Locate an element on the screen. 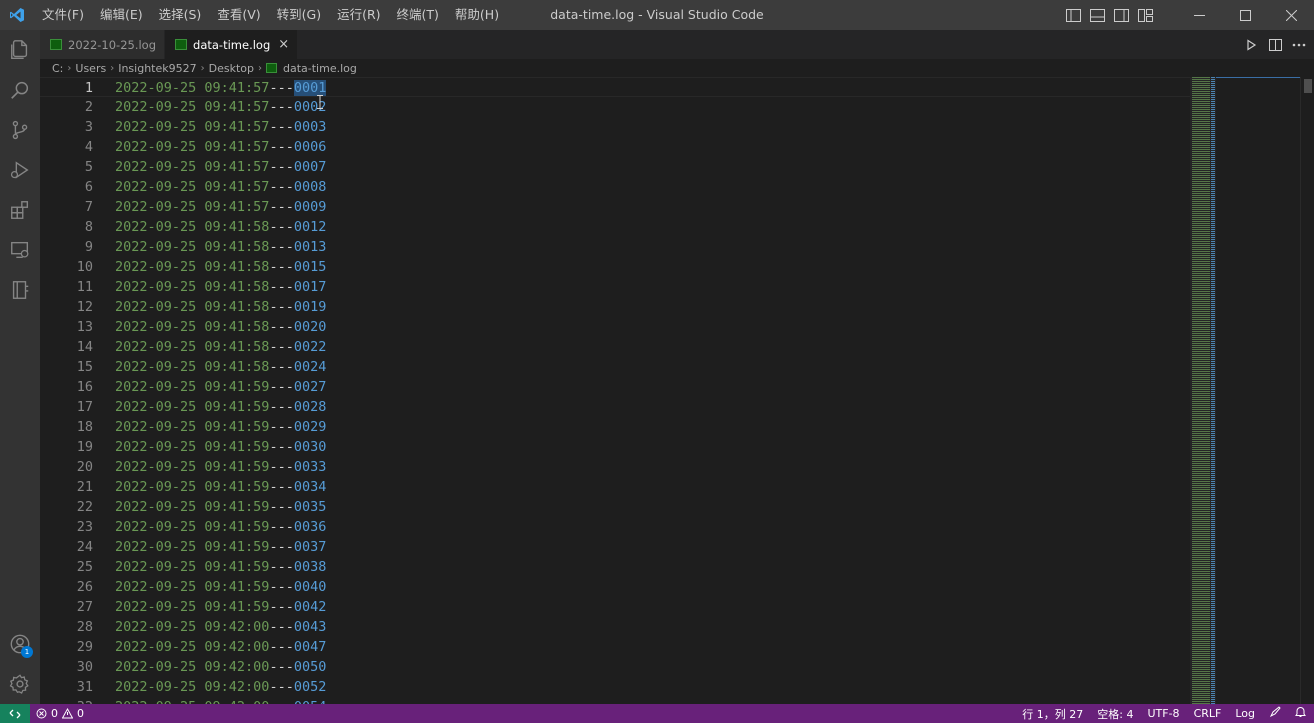  menu-run: 运行(R) is located at coordinates (358, 15).